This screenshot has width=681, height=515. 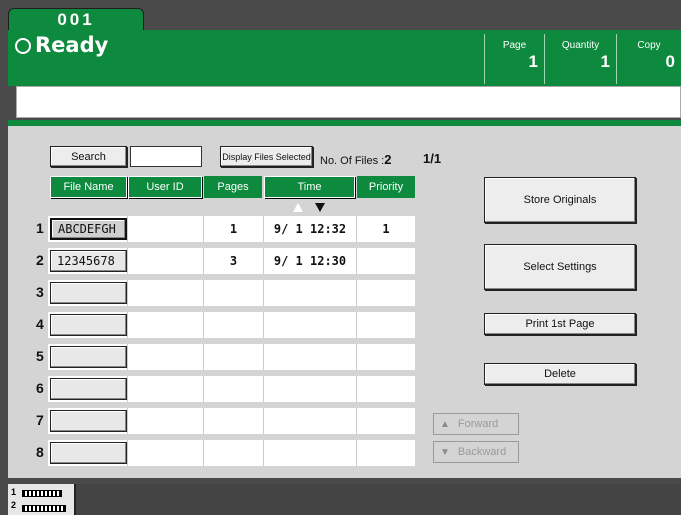 I want to click on cell-time: 9/ 1 12:32, so click(x=310, y=229).